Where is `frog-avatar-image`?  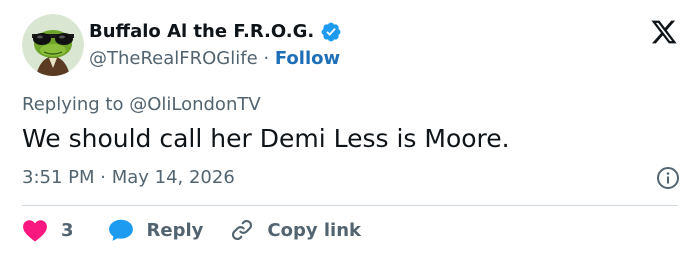
frog-avatar-image is located at coordinates (53, 45).